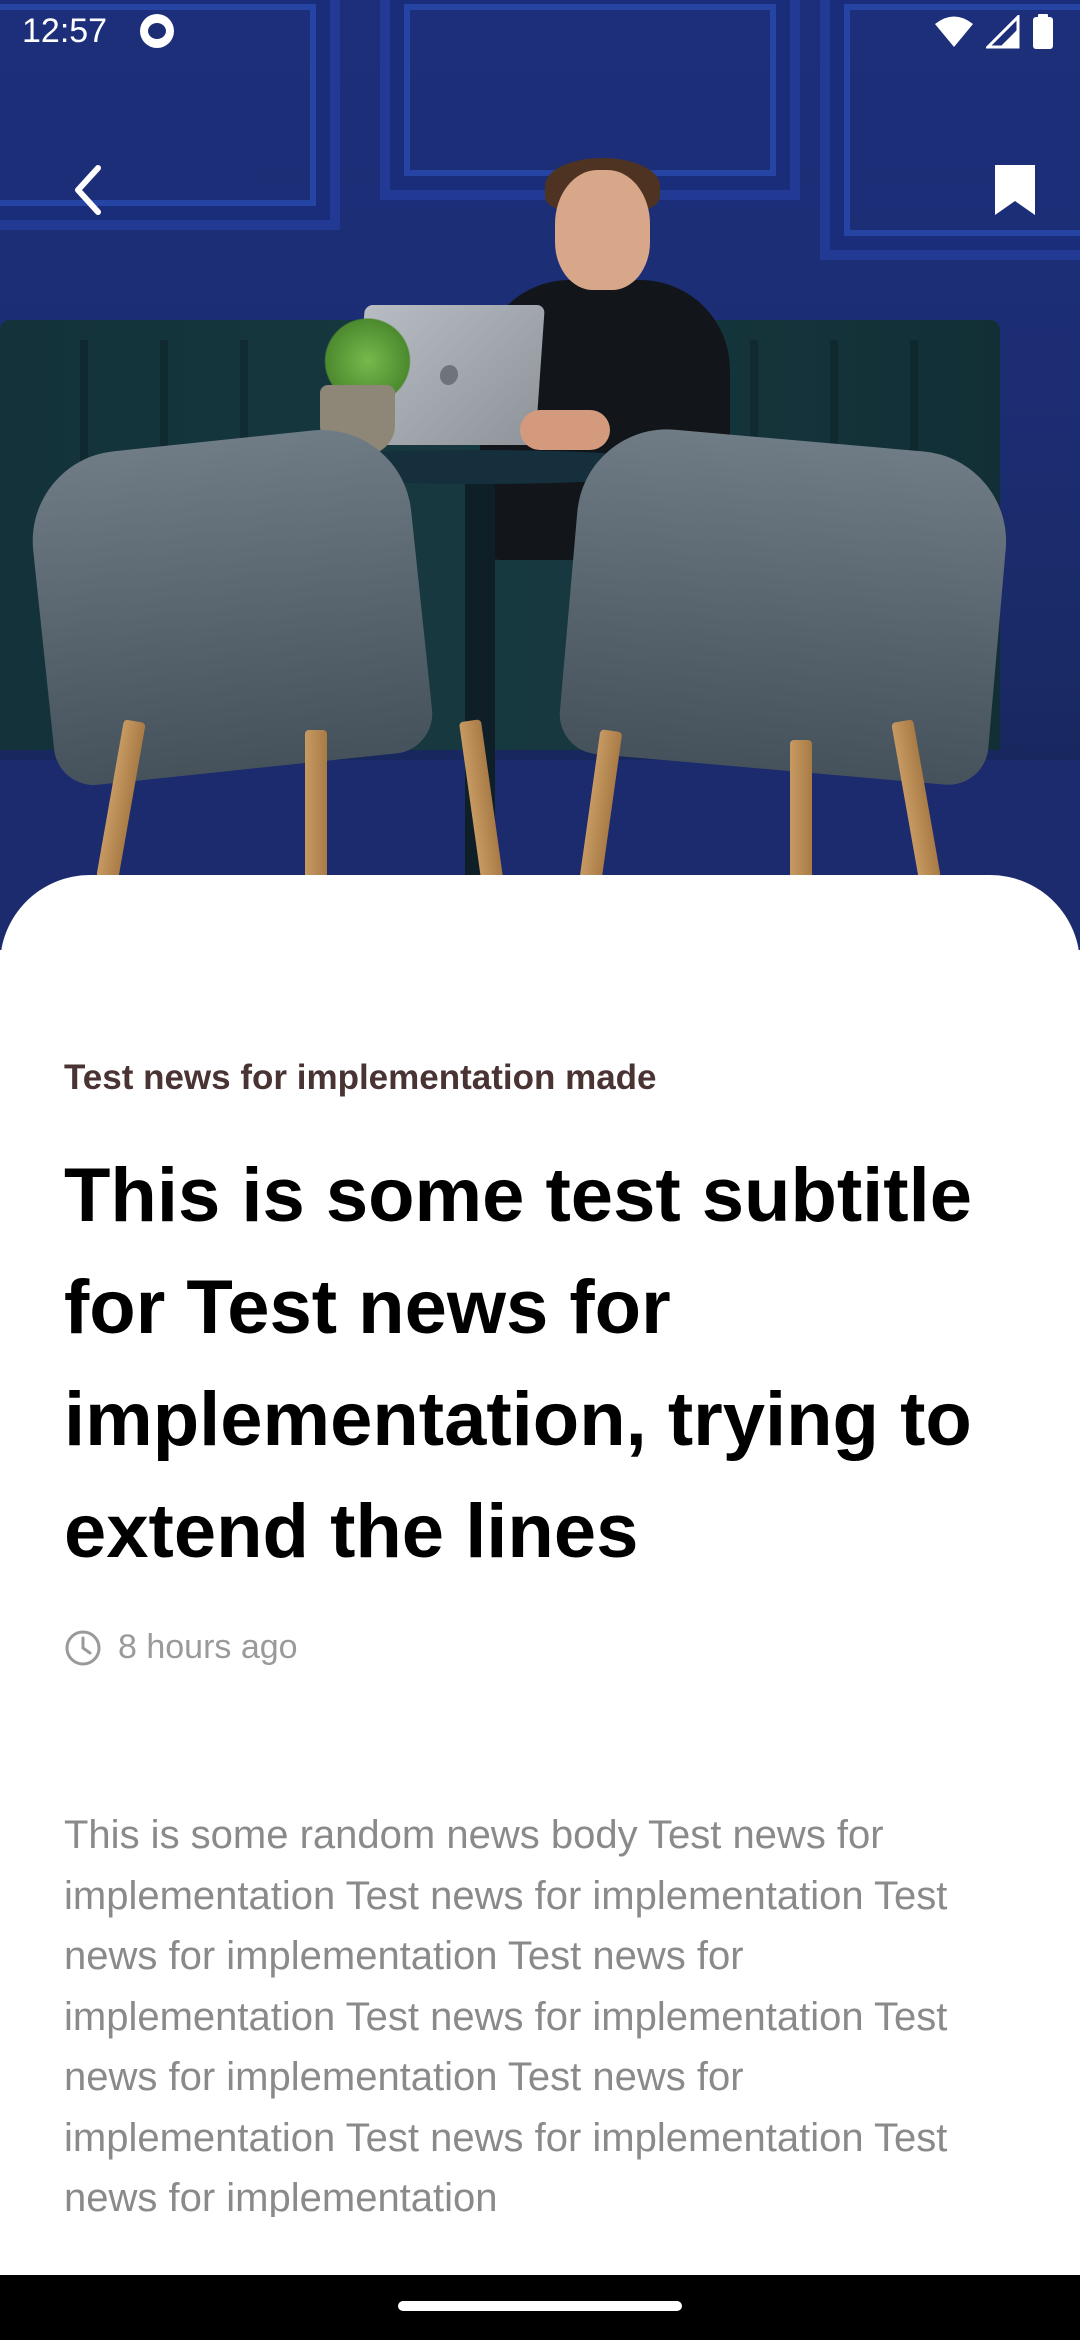 The image size is (1080, 2340). What do you see at coordinates (540, 32) in the screenshot?
I see `status-bar: 12:57` at bounding box center [540, 32].